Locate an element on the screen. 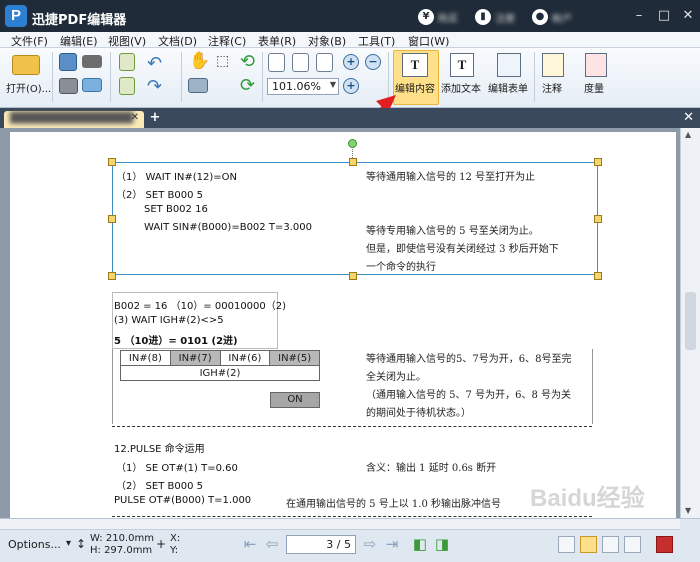  page-number-input: 3 / 5 is located at coordinates (321, 544).